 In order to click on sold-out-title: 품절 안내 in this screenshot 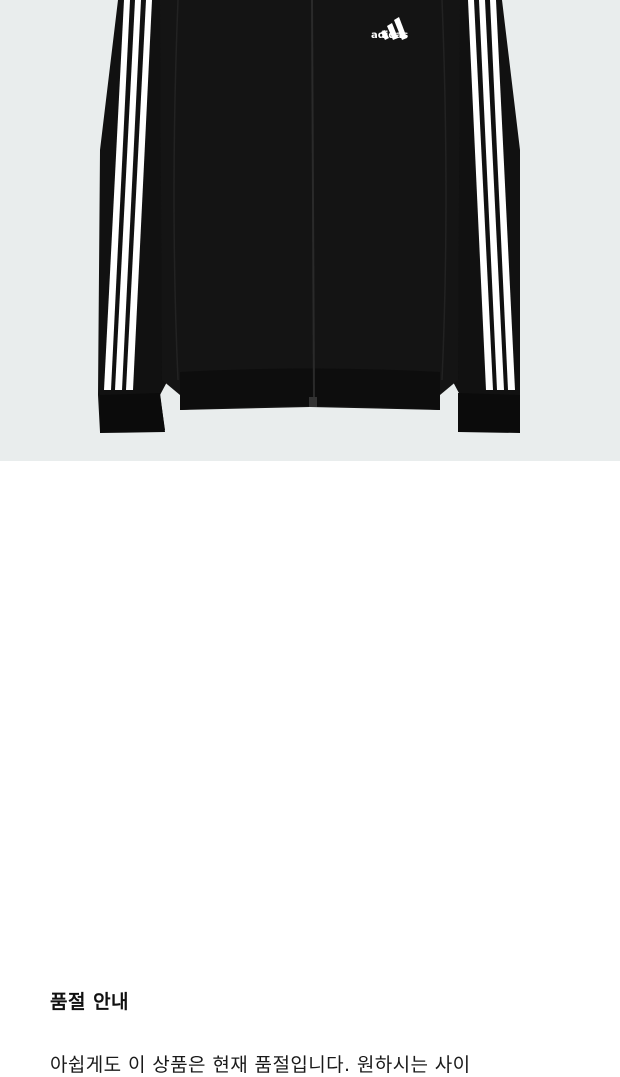, I will do `click(90, 1002)`.